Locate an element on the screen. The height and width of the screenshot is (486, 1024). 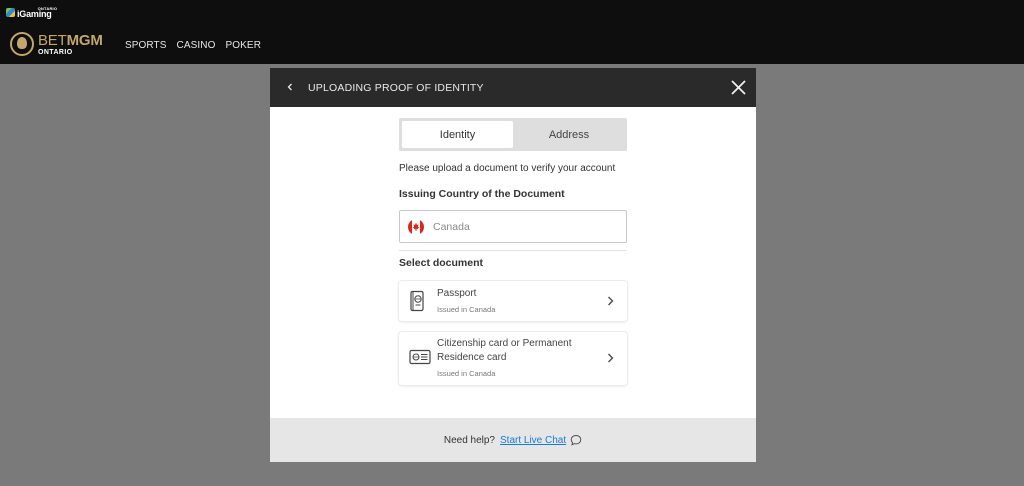
citizenship-subtitle: Issued in Canada is located at coordinates (466, 373).